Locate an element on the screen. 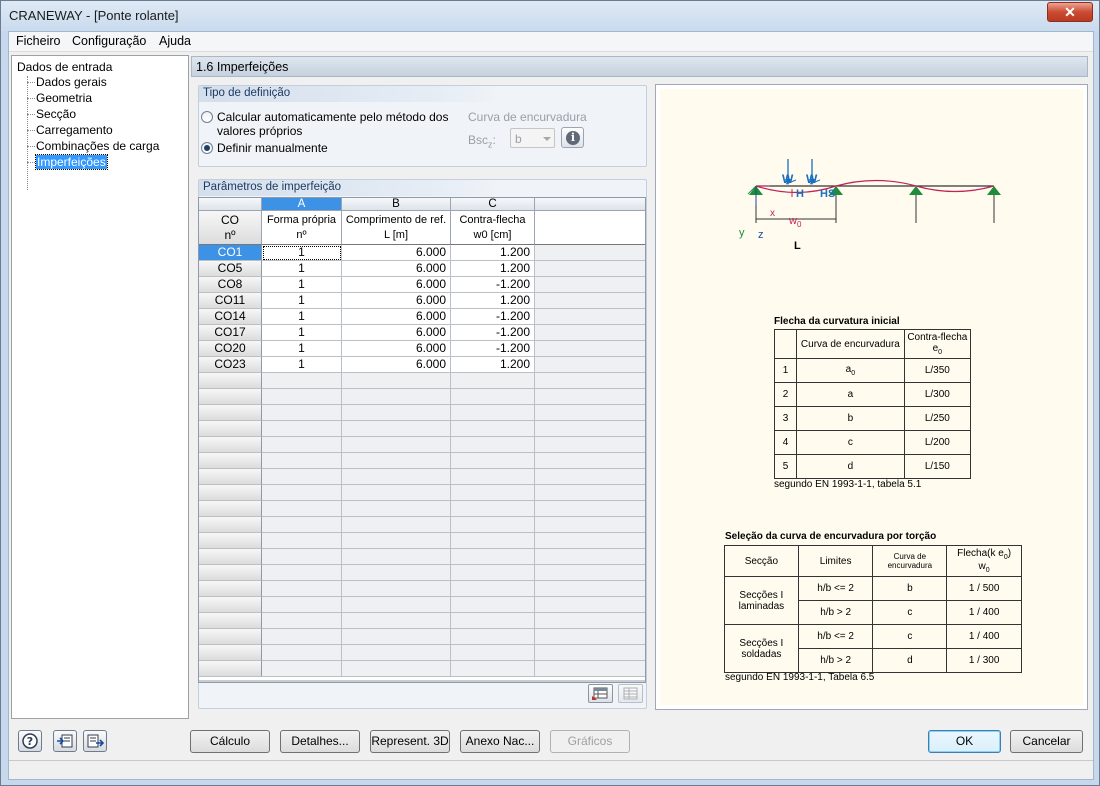  calculo-button: Cálculo is located at coordinates (230, 741).